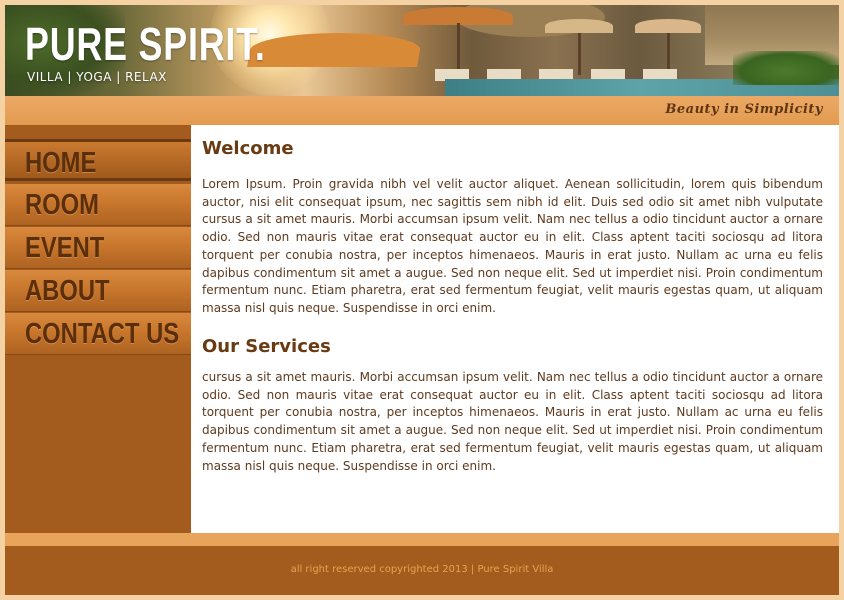 Image resolution: width=844 pixels, height=600 pixels. What do you see at coordinates (98, 160) in the screenshot?
I see `nav-item-home: HOME` at bounding box center [98, 160].